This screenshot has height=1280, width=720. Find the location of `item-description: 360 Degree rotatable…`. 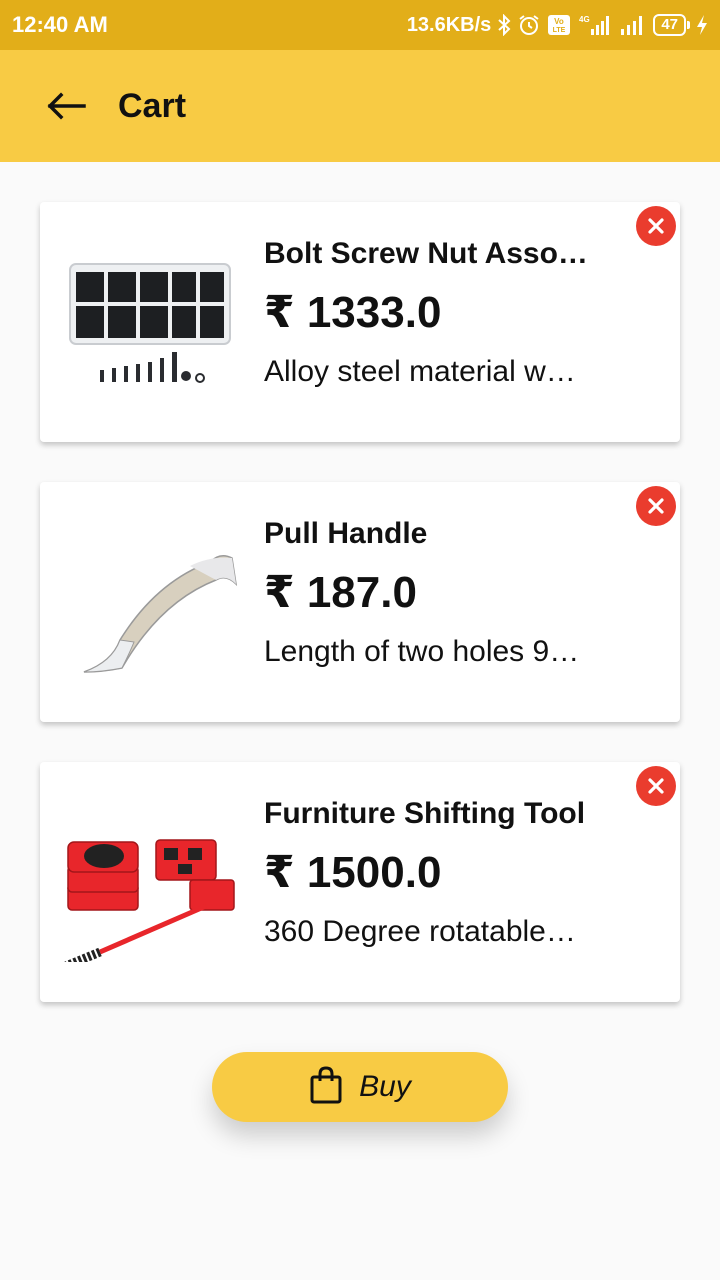

item-description: 360 Degree rotatable… is located at coordinates (420, 931).